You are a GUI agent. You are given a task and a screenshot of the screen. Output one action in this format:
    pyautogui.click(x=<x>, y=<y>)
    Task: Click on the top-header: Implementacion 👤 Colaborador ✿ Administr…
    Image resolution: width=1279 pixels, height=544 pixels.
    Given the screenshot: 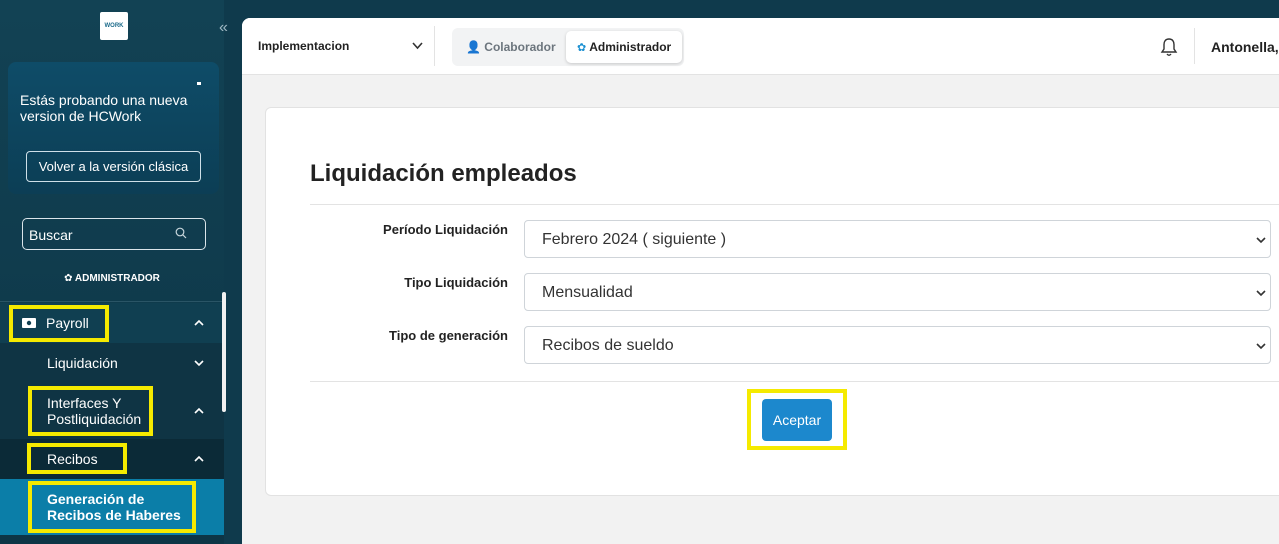 What is the action you would take?
    pyautogui.click(x=760, y=46)
    